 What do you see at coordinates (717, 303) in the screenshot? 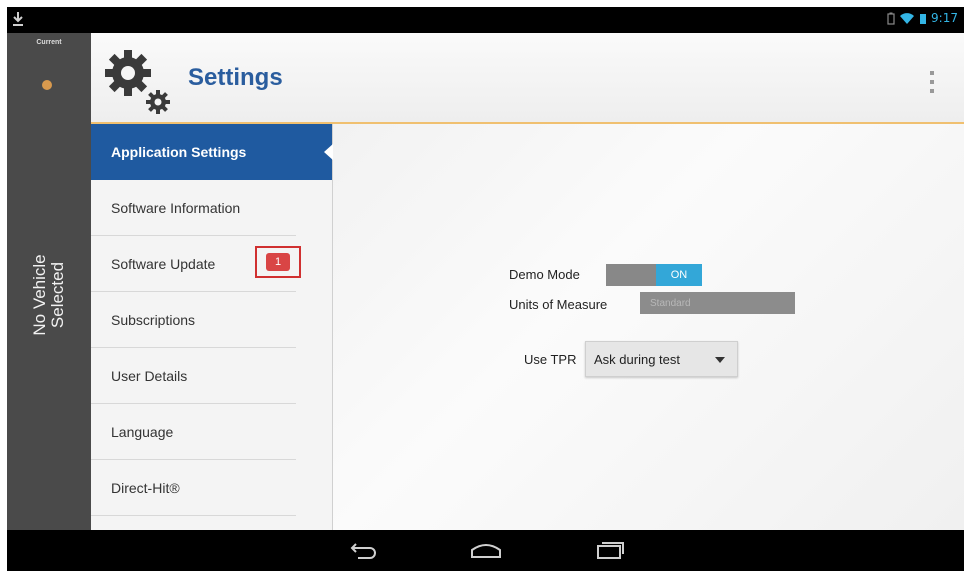
I see `units-of-measure-select: Standard` at bounding box center [717, 303].